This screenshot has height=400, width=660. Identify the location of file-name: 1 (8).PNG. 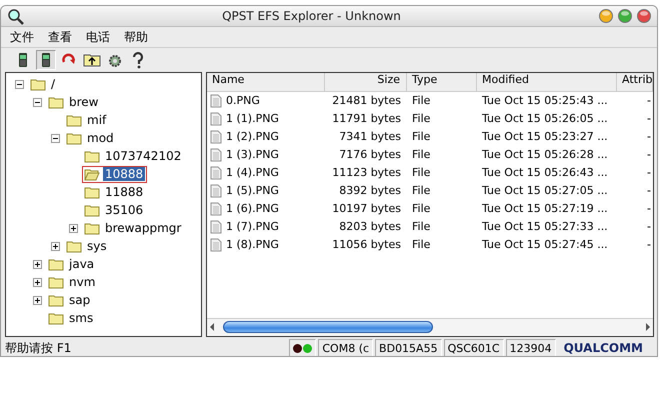
(252, 245).